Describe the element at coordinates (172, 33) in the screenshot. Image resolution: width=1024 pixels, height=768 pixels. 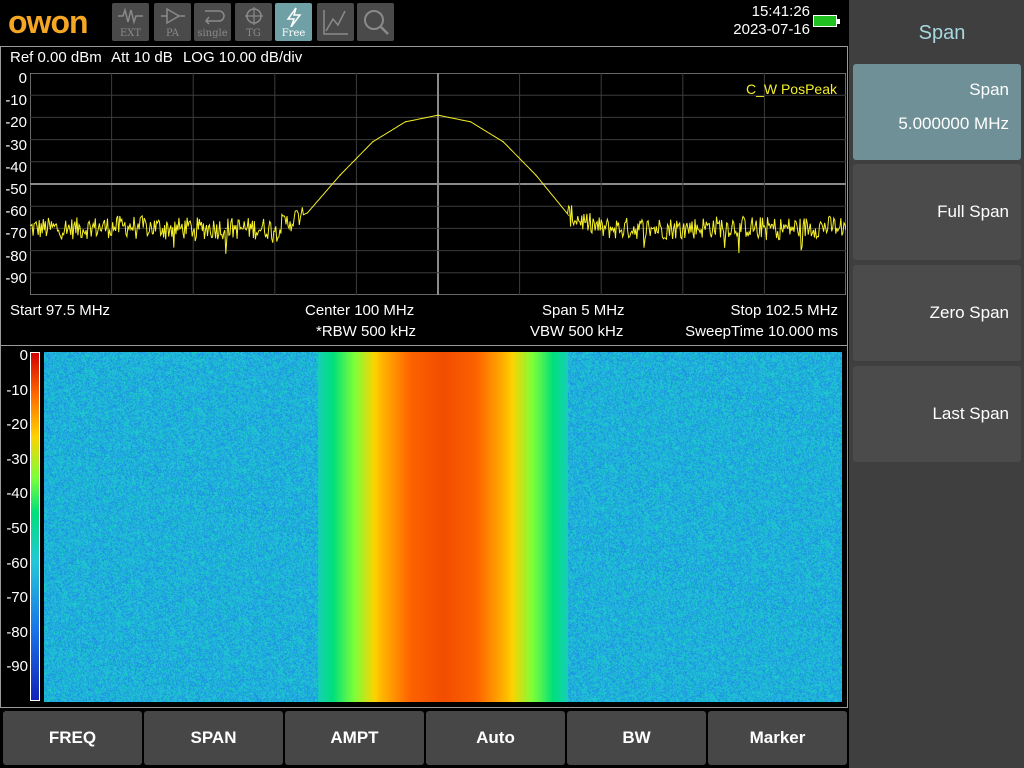
I see `toolbar-label: PA` at that location.